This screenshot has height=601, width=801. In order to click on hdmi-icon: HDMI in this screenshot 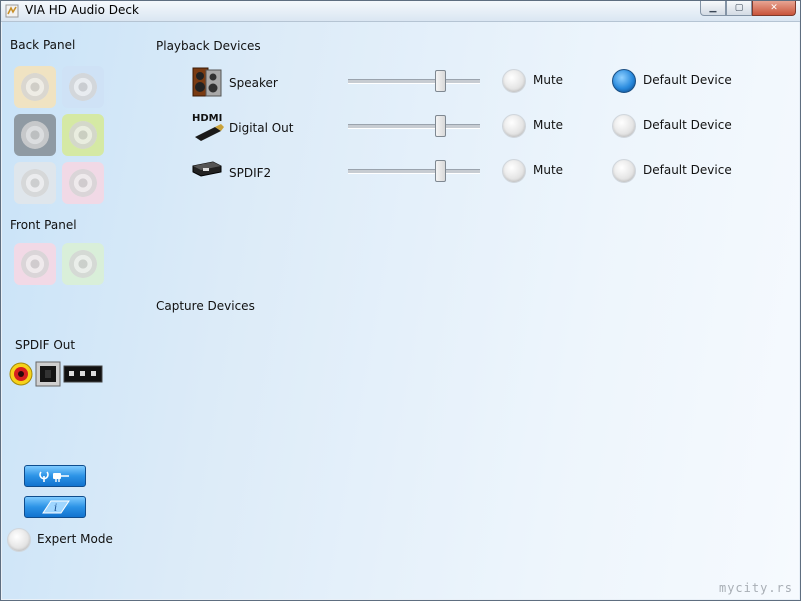, I will do `click(208, 127)`.